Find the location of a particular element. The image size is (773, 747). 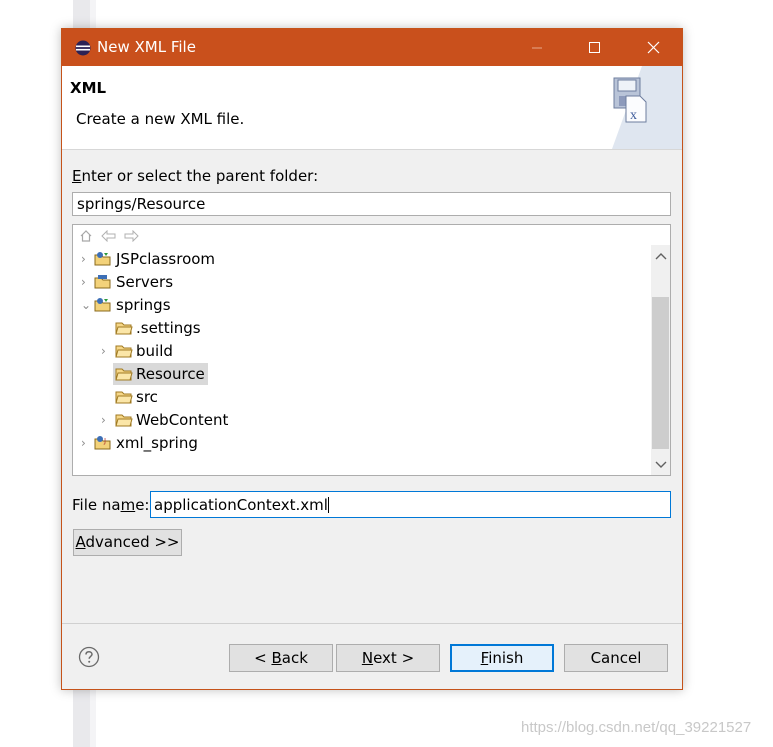

svg-text: x is located at coordinates (633, 115).